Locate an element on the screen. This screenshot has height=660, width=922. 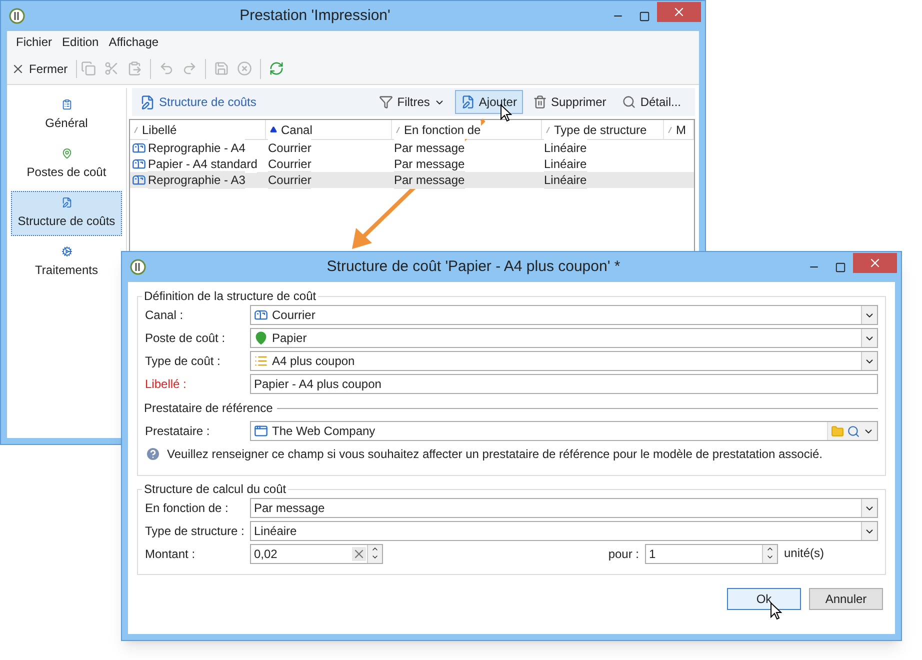
toolbar-button: Supprimer is located at coordinates (569, 102).